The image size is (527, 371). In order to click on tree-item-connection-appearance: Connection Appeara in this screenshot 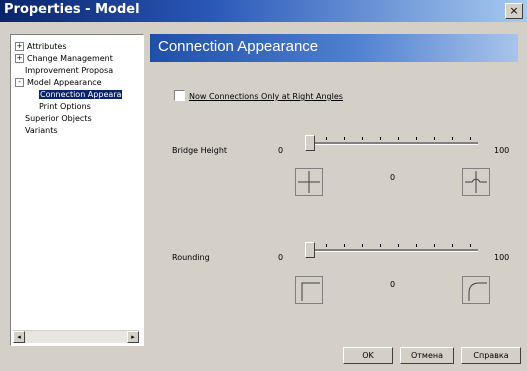, I will do `click(81, 95)`.